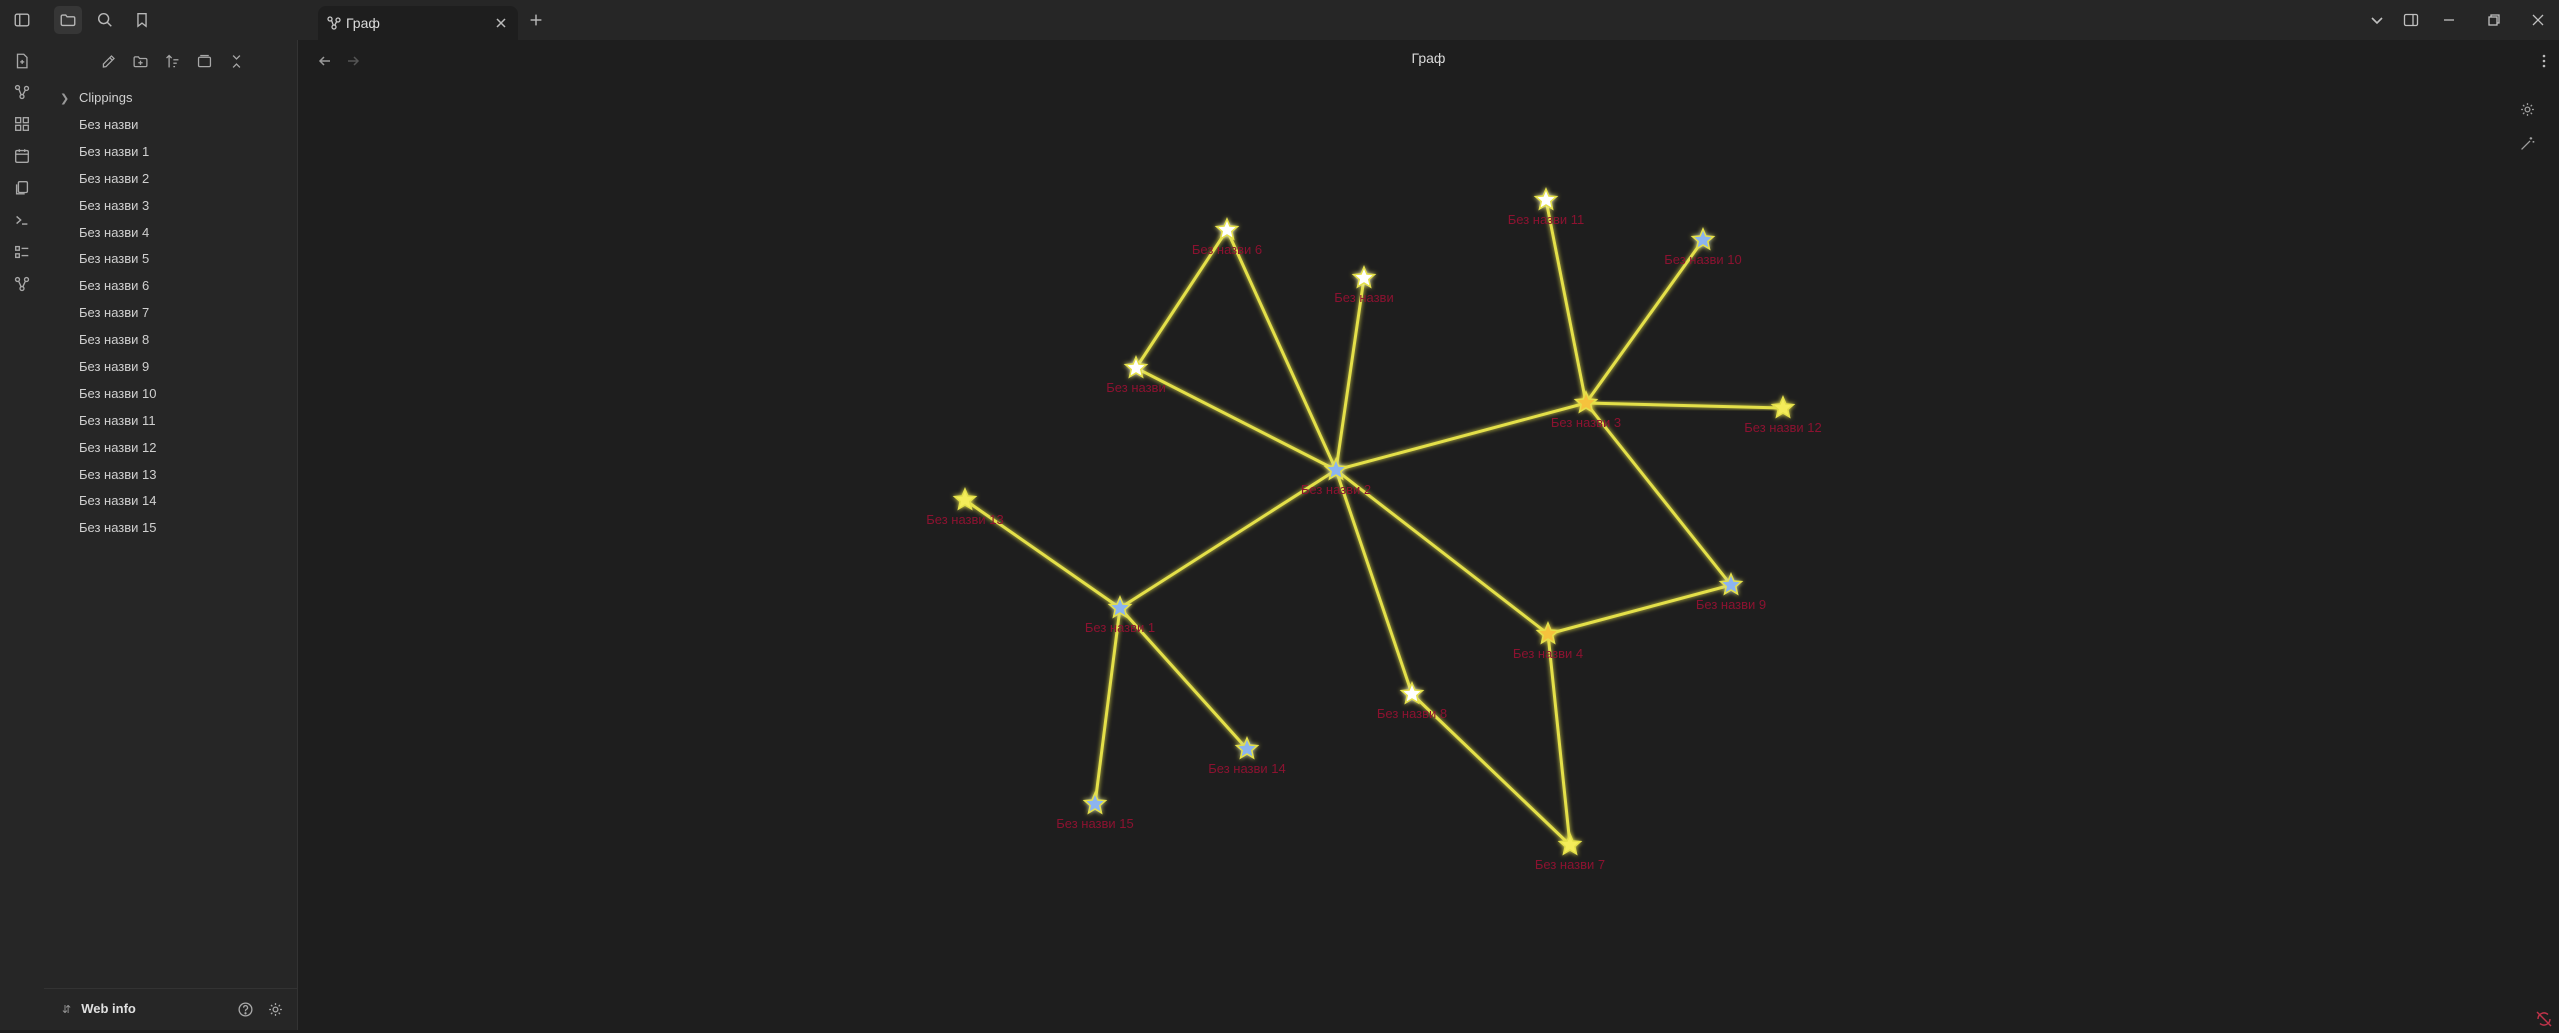 The height and width of the screenshot is (1033, 2559). What do you see at coordinates (140, 61) in the screenshot?
I see `new-folder-icon` at bounding box center [140, 61].